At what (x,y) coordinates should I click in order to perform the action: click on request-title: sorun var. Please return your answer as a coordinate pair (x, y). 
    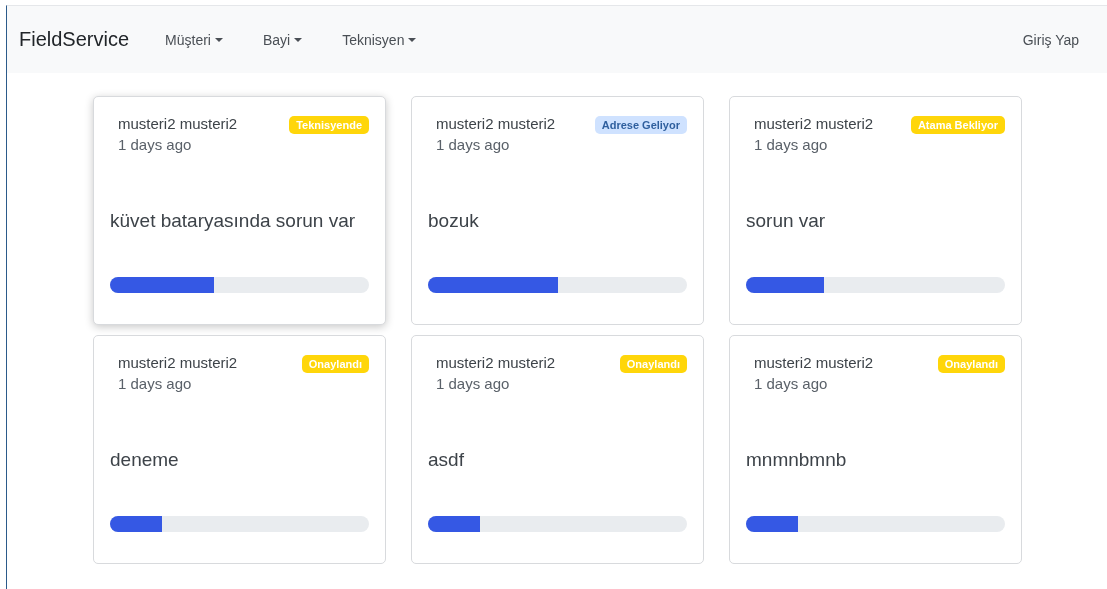
    Looking at the image, I should click on (786, 221).